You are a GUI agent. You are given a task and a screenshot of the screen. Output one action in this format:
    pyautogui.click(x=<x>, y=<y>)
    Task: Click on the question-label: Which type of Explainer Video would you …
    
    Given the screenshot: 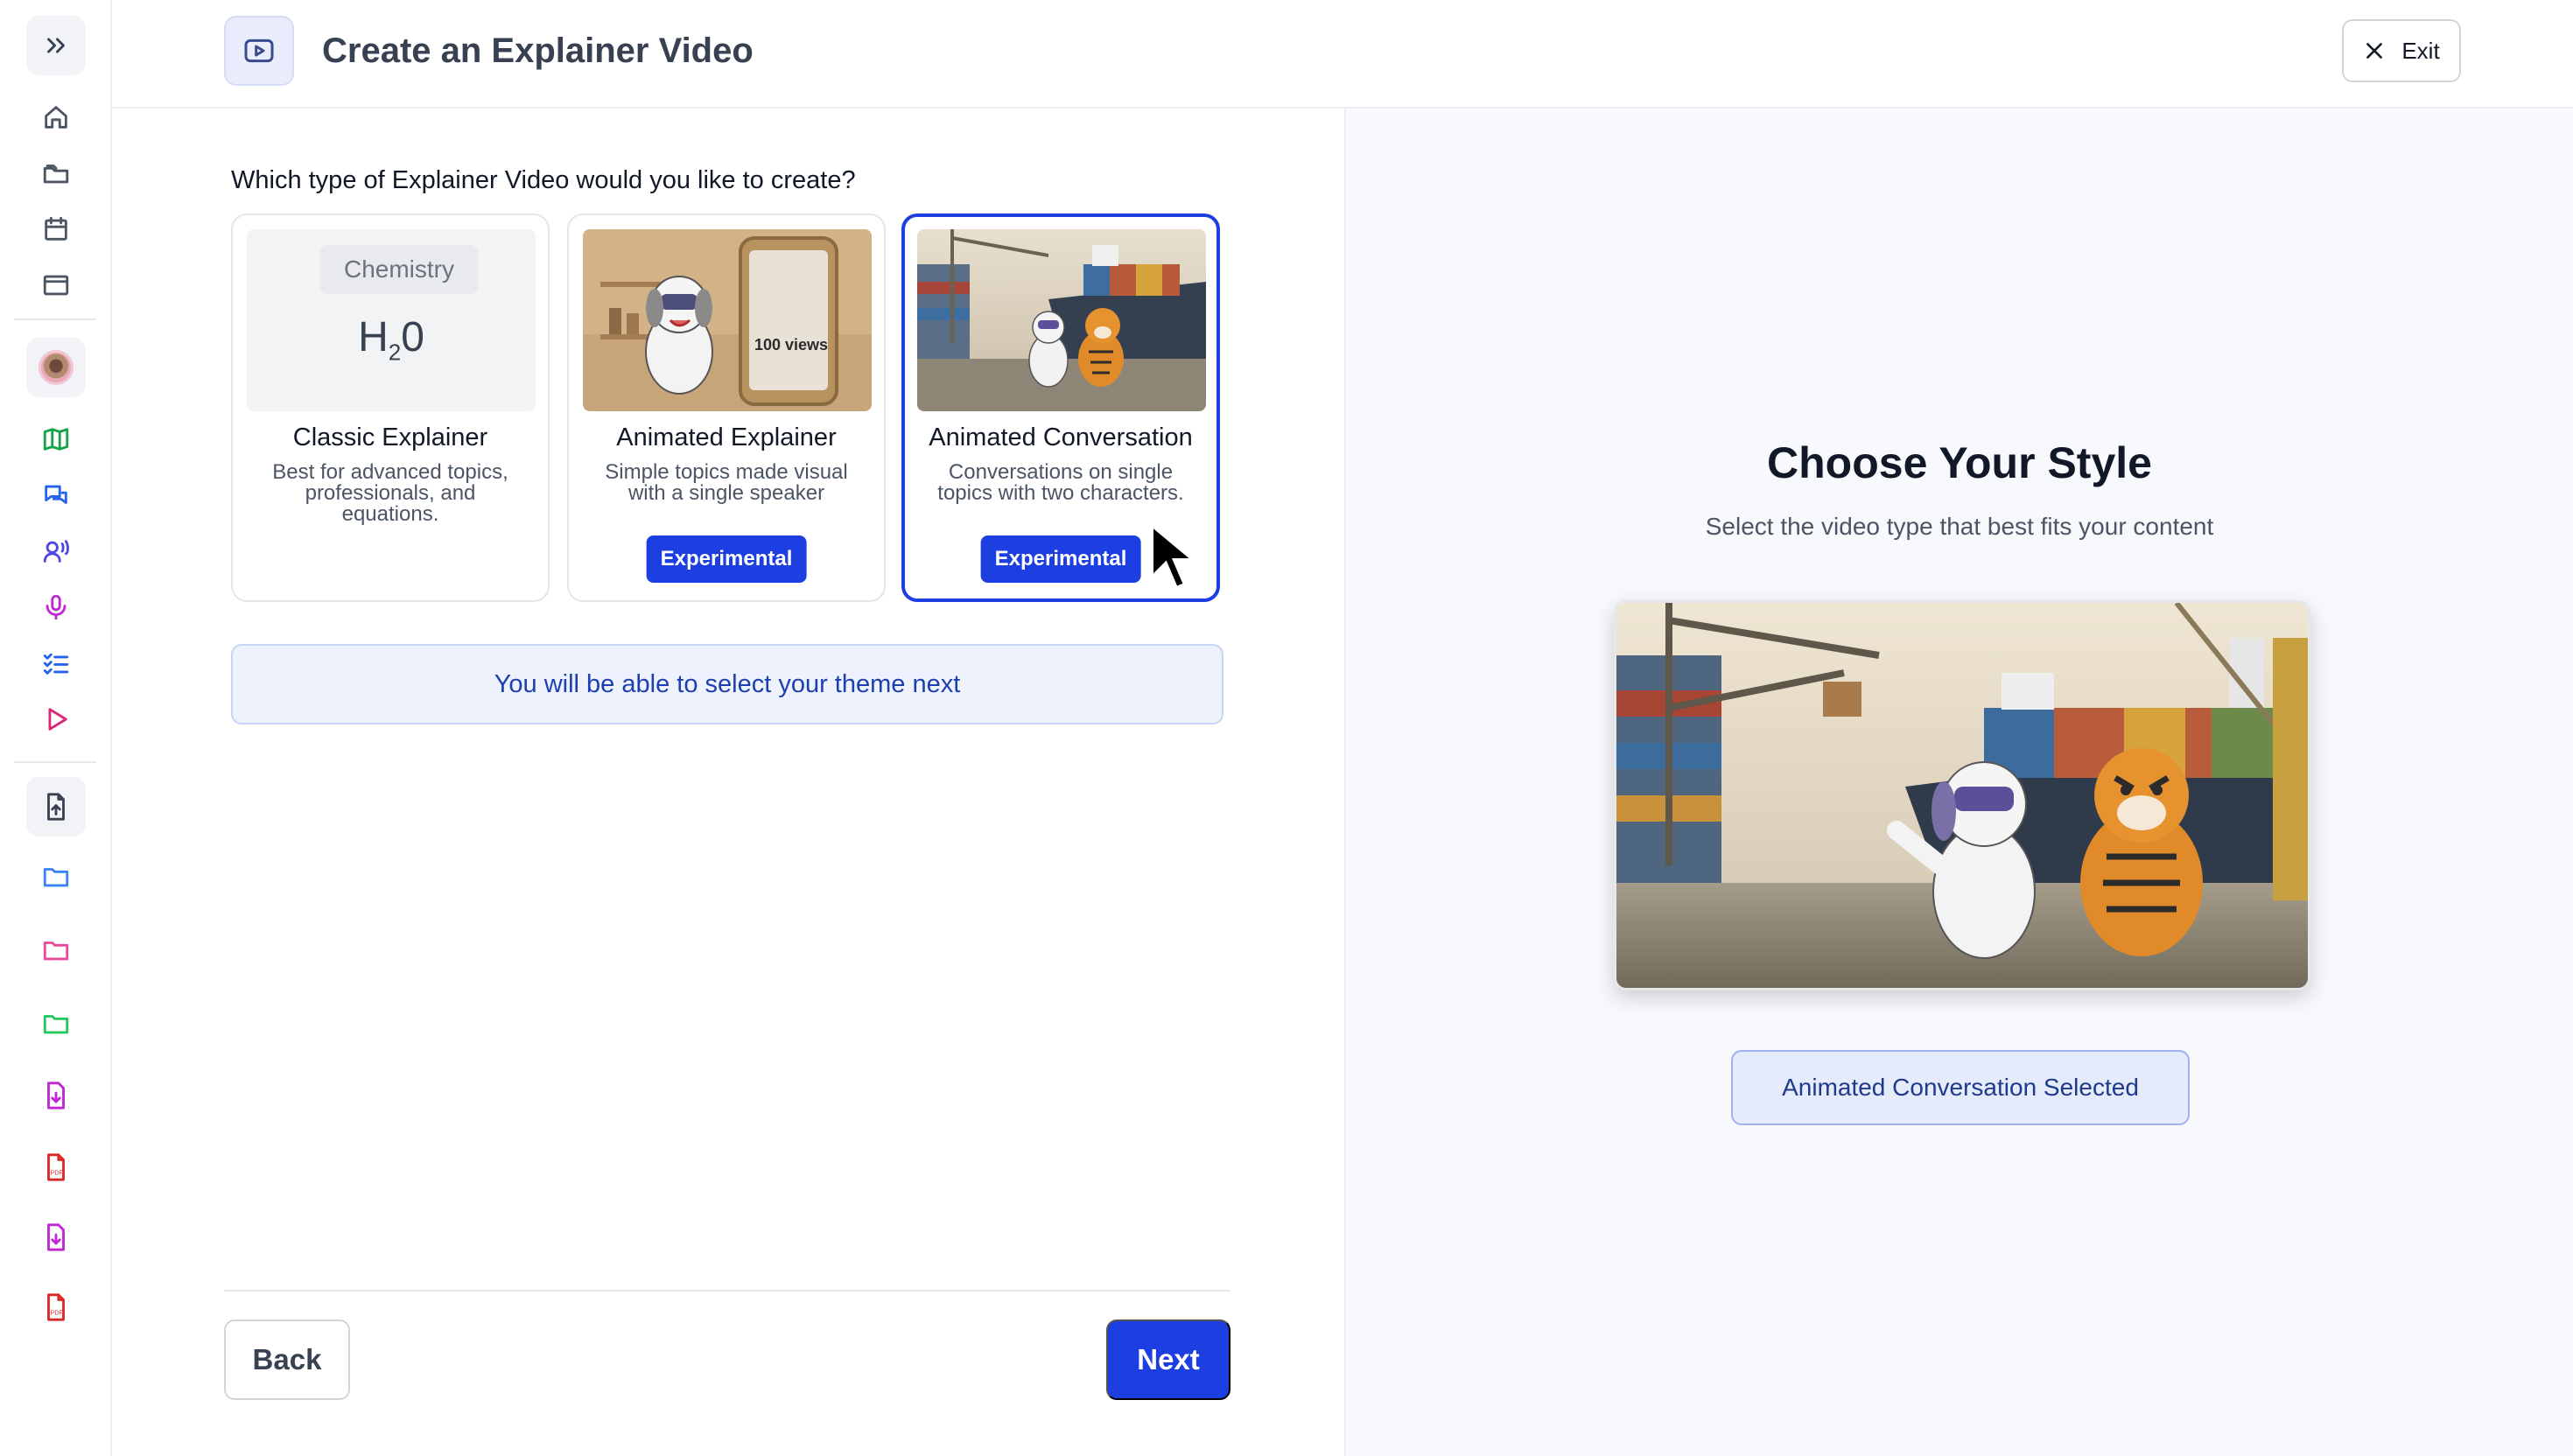 What is the action you would take?
    pyautogui.click(x=543, y=180)
    